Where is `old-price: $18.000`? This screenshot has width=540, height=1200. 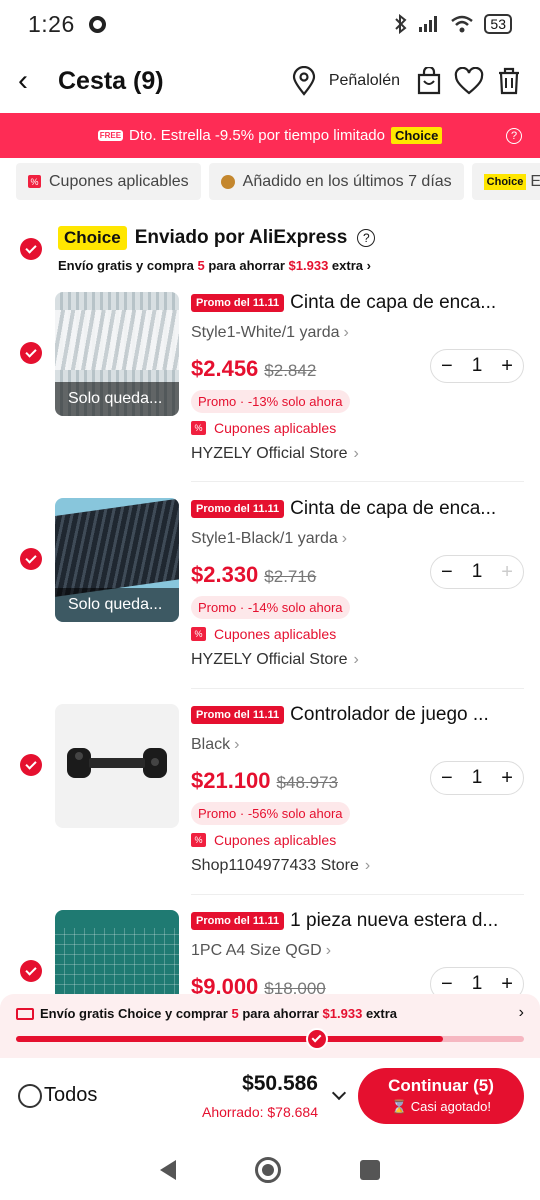 old-price: $18.000 is located at coordinates (295, 986).